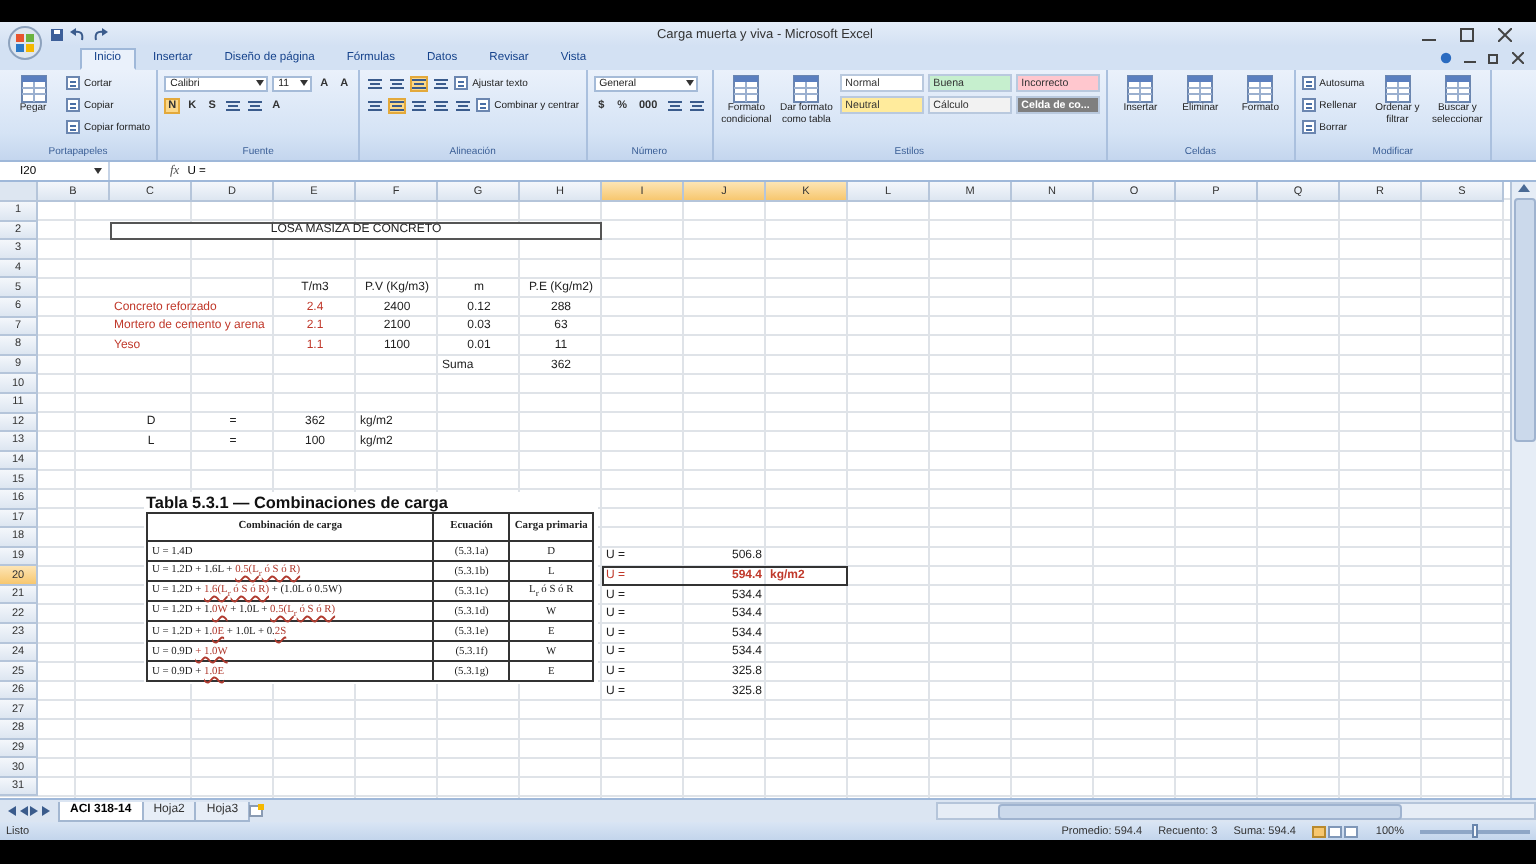  What do you see at coordinates (78, 34) in the screenshot?
I see `undo-icon` at bounding box center [78, 34].